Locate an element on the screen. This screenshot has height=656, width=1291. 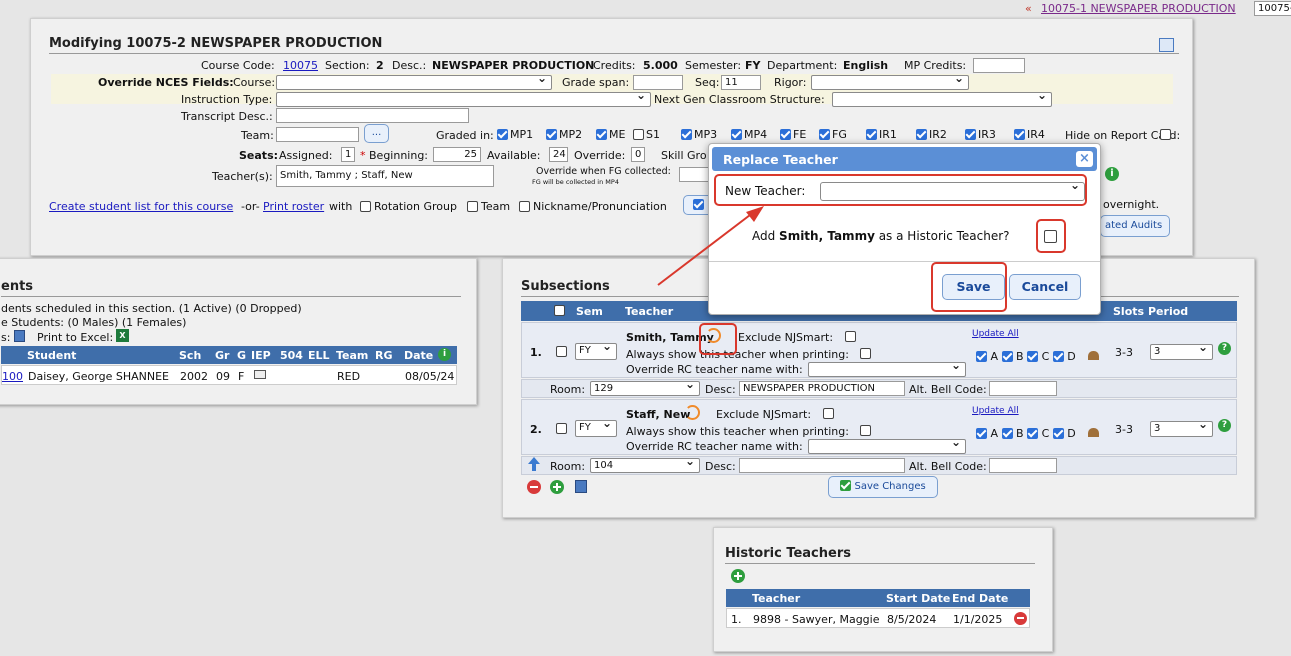
dialog-titlebar: Replace Teacher × is located at coordinates (904, 159).